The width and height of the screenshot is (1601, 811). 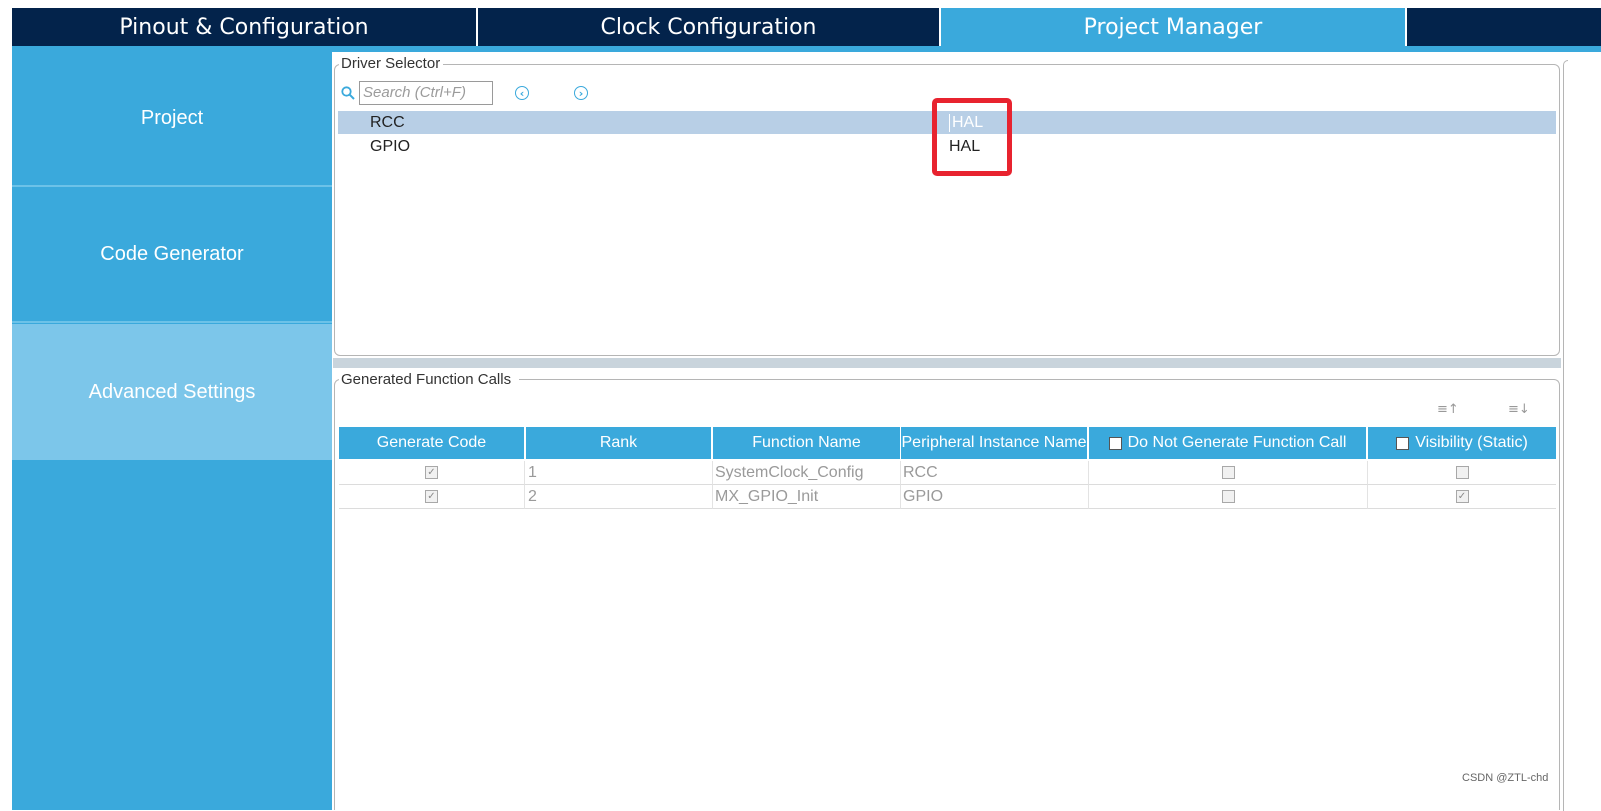 I want to click on sidebar-item-code-generator: Code Generator, so click(x=172, y=255).